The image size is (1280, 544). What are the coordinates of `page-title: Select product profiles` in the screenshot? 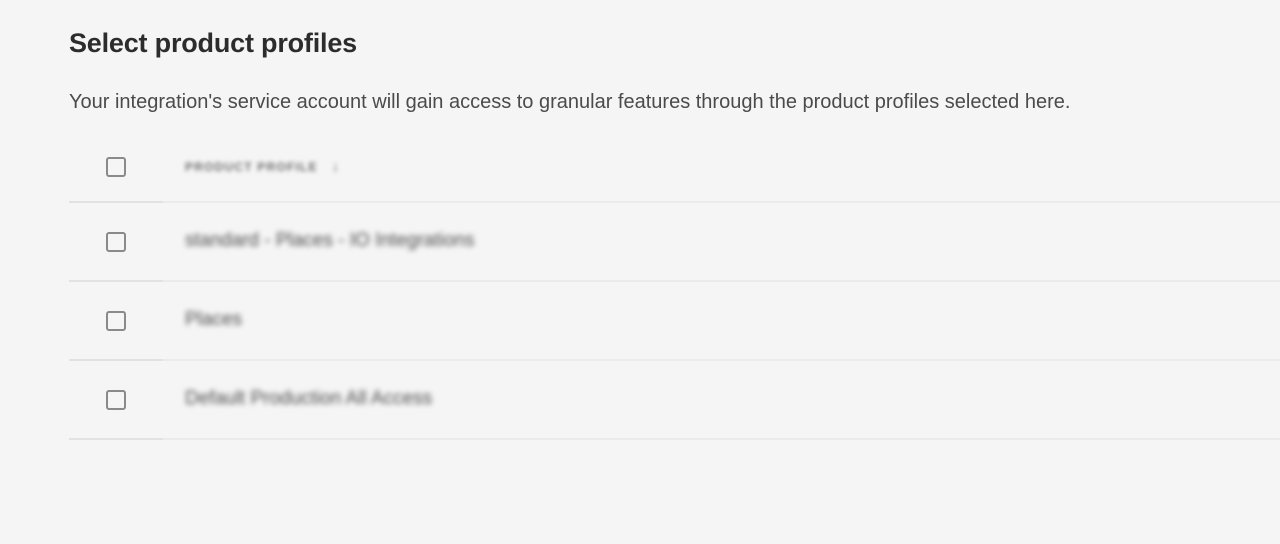 It's located at (213, 43).